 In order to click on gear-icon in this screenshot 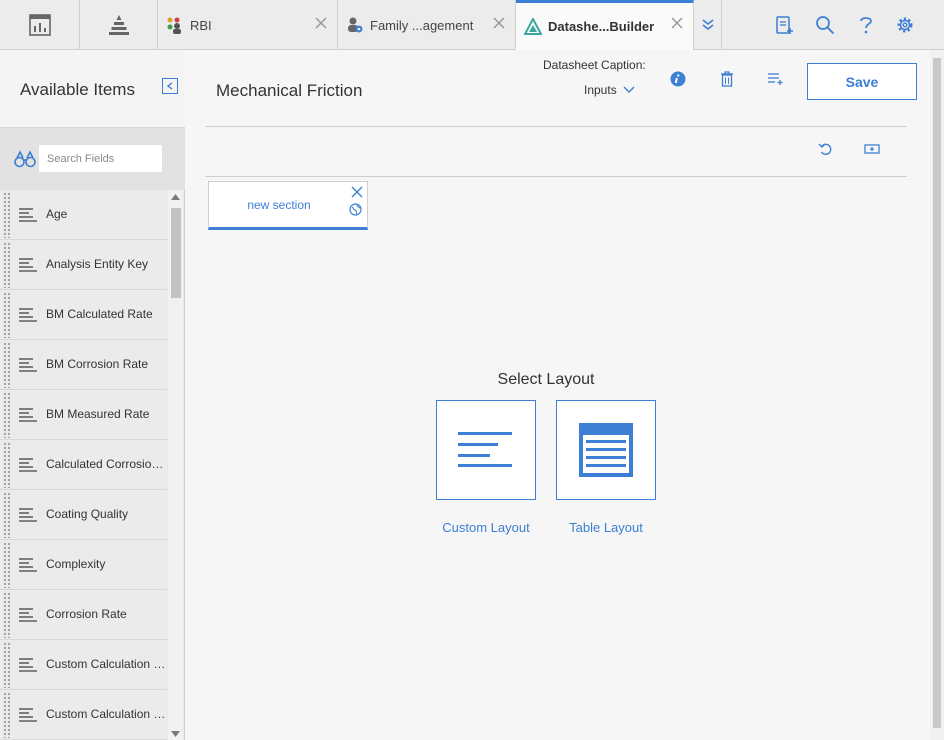, I will do `click(905, 25)`.